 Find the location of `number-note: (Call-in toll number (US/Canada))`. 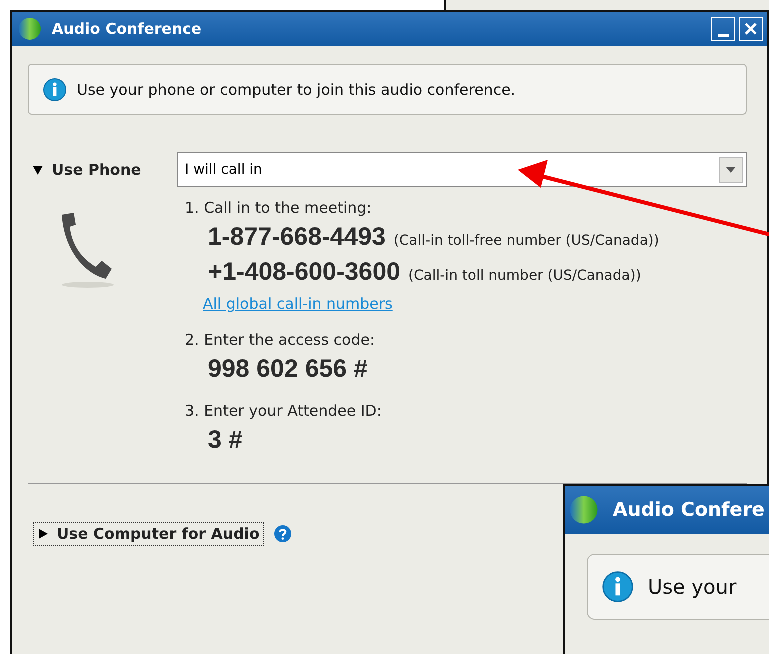

number-note: (Call-in toll number (US/Canada)) is located at coordinates (525, 276).